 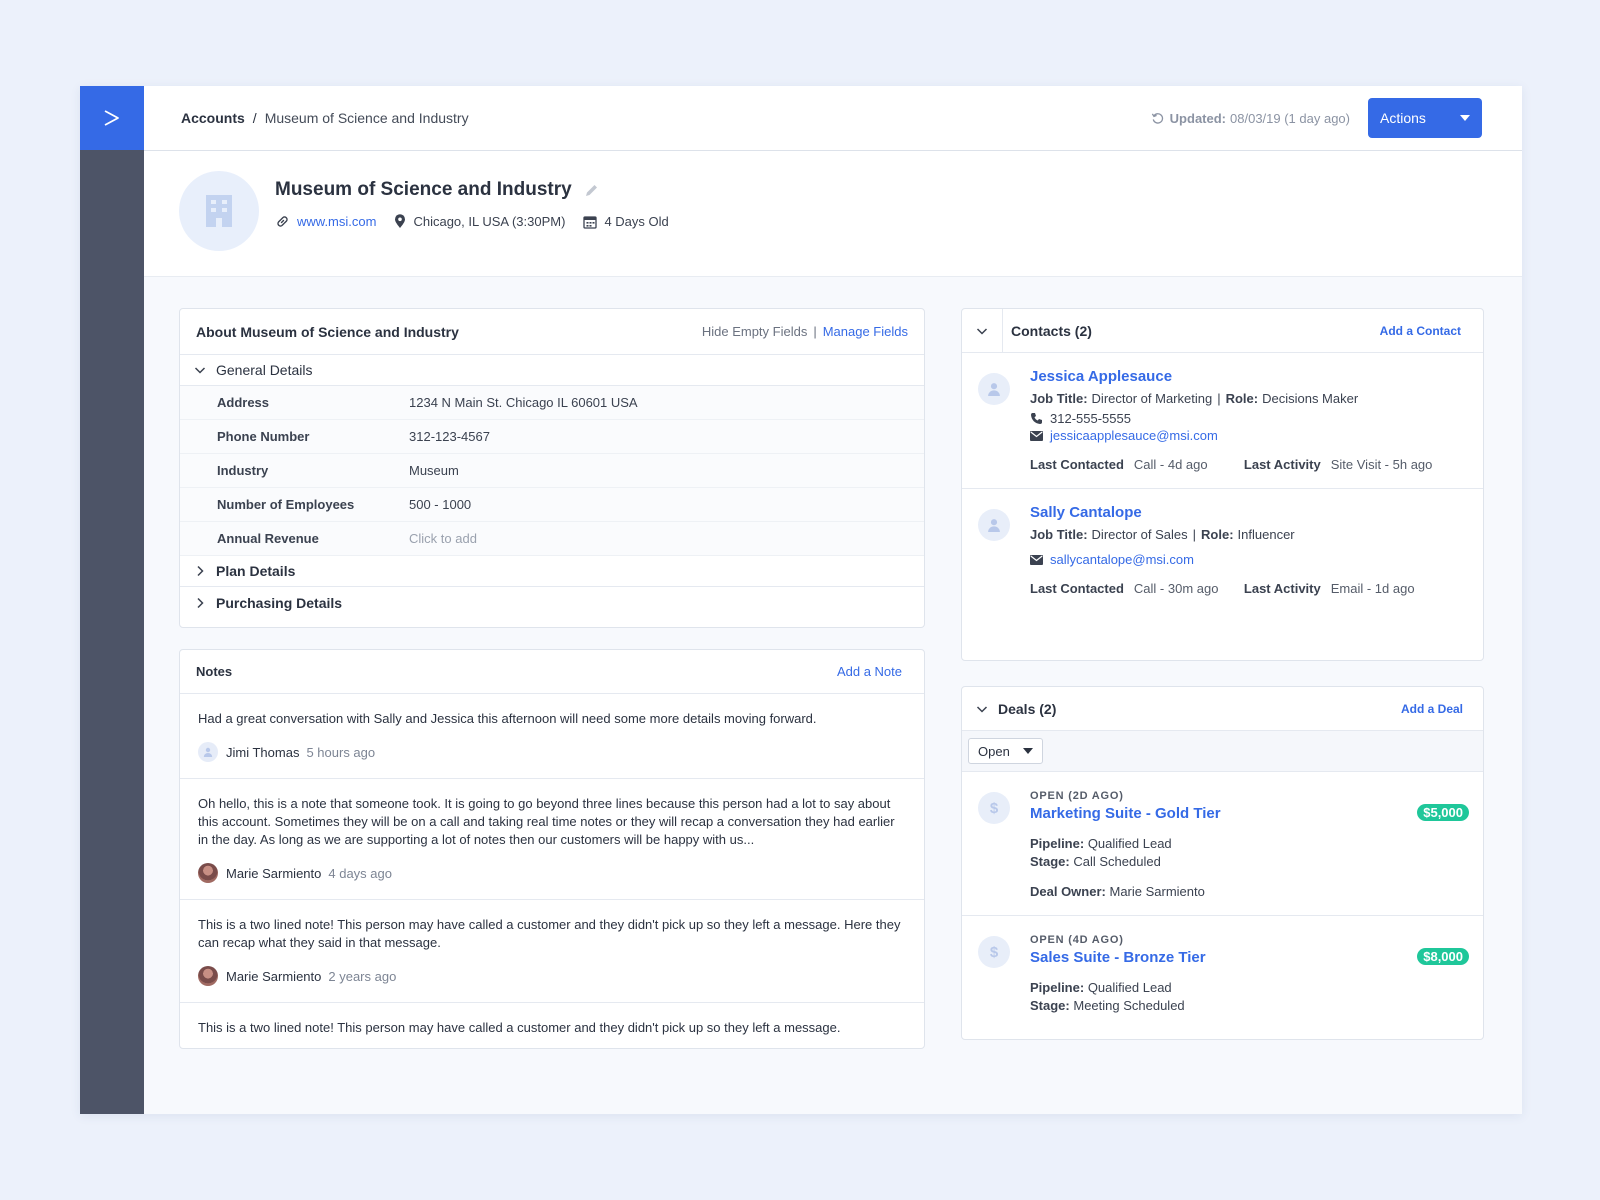 I want to click on field-value: 312-123-4567, so click(x=449, y=436).